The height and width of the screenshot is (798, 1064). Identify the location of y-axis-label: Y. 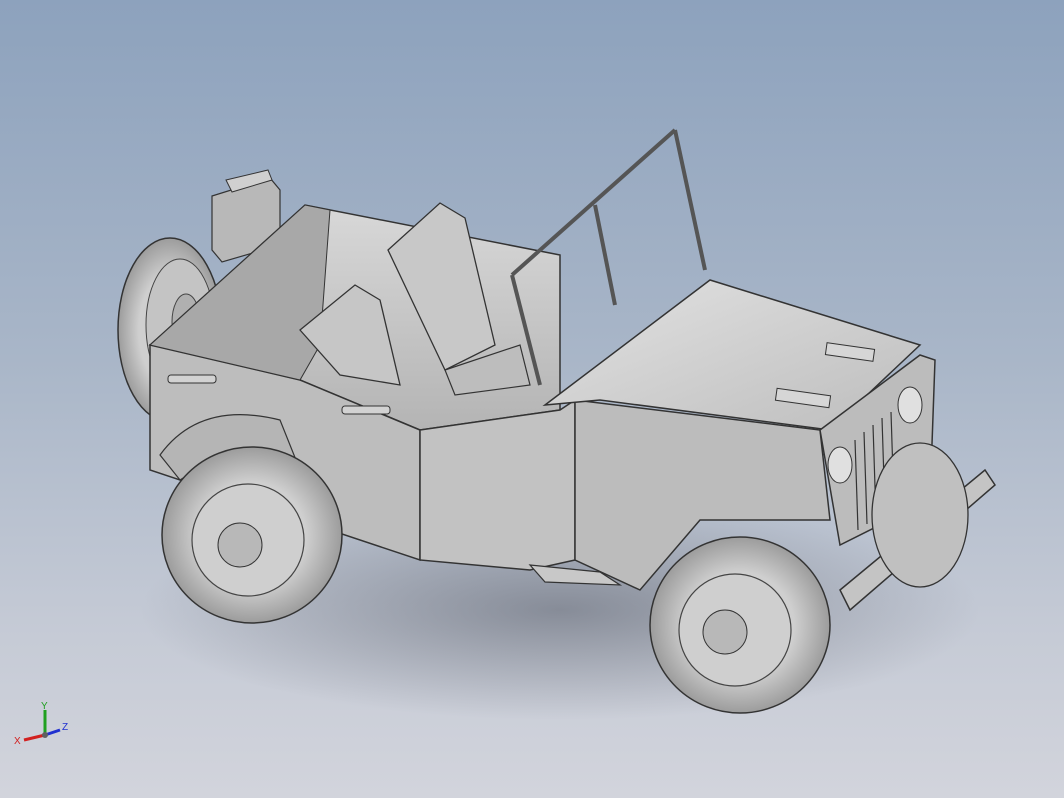
(44, 706).